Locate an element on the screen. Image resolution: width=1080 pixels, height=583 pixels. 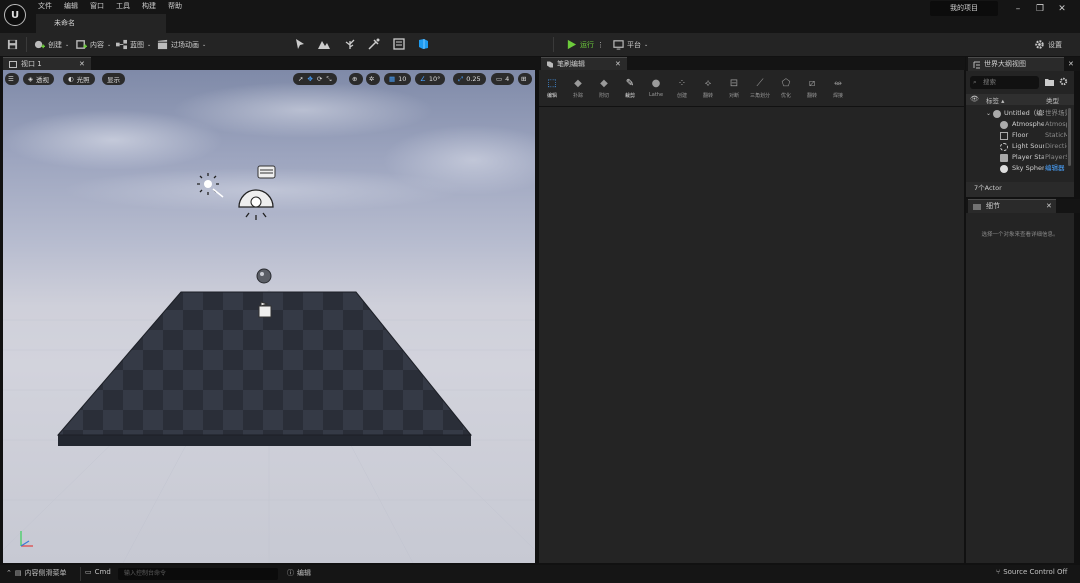
save-button is located at coordinates (12, 44).